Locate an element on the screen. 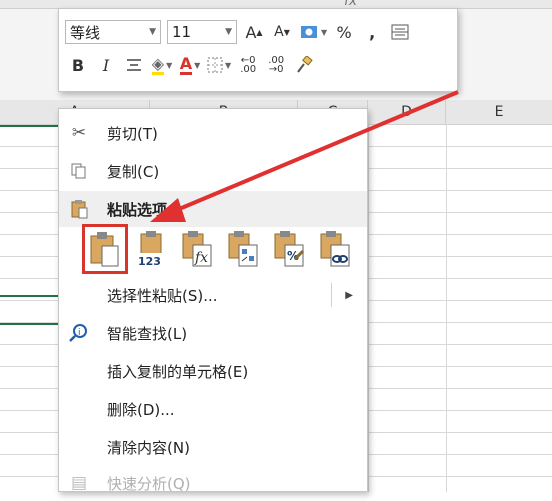 This screenshot has height=501, width=552. column-header-e: E is located at coordinates (499, 112).